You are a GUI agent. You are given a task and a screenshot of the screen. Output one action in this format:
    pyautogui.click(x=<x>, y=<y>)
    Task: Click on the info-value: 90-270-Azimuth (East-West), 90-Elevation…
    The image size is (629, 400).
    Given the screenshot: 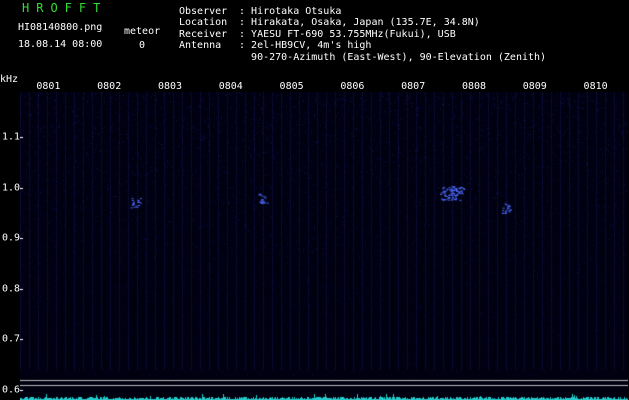 What is the action you would take?
    pyautogui.click(x=399, y=57)
    